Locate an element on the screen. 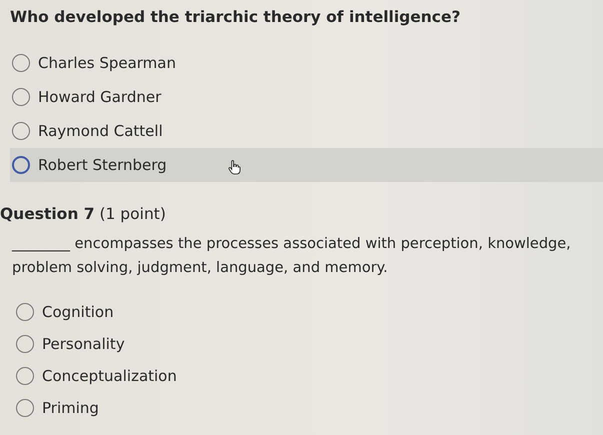 This screenshot has width=603, height=435. question-text: ________ encompasses the processes associated with perception, knowledge, problem solving, judgment, language, and memory. is located at coordinates (292, 256).